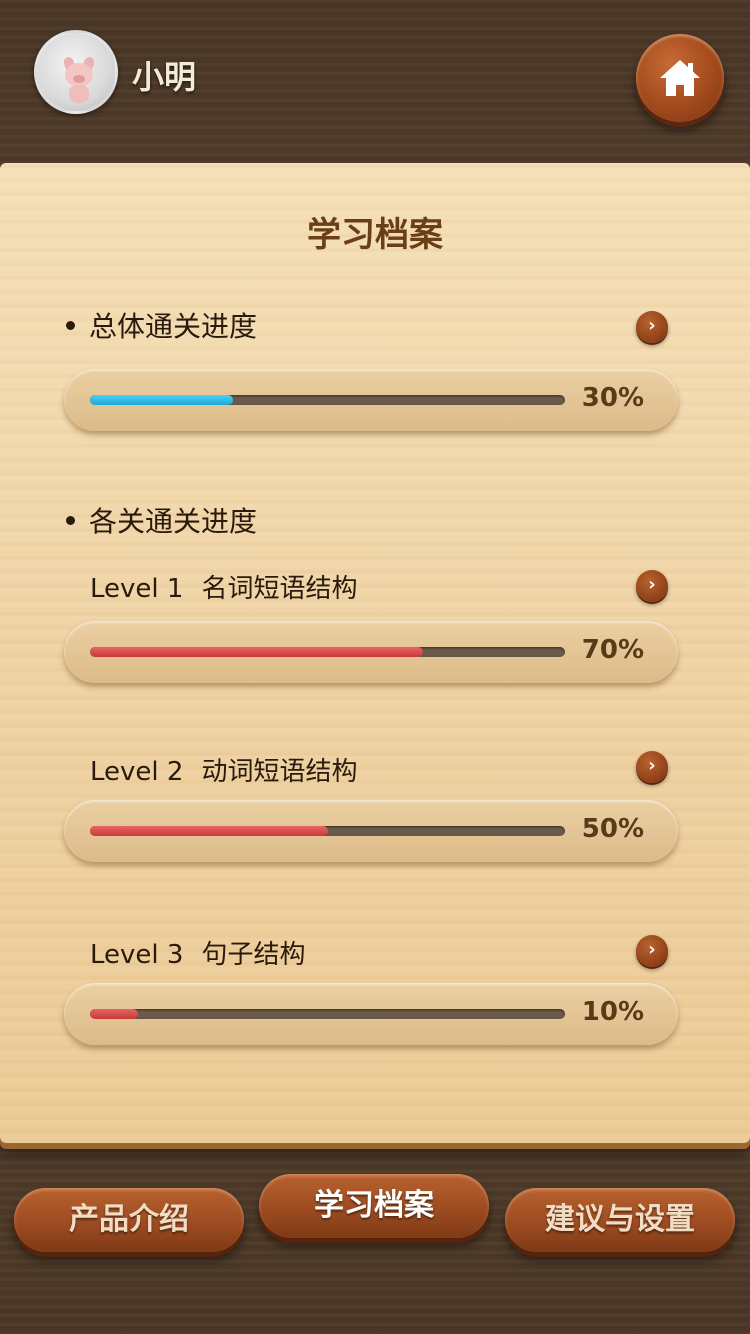 The height and width of the screenshot is (1334, 750). I want to click on tab-product-intro: 产品介绍, so click(129, 1220).